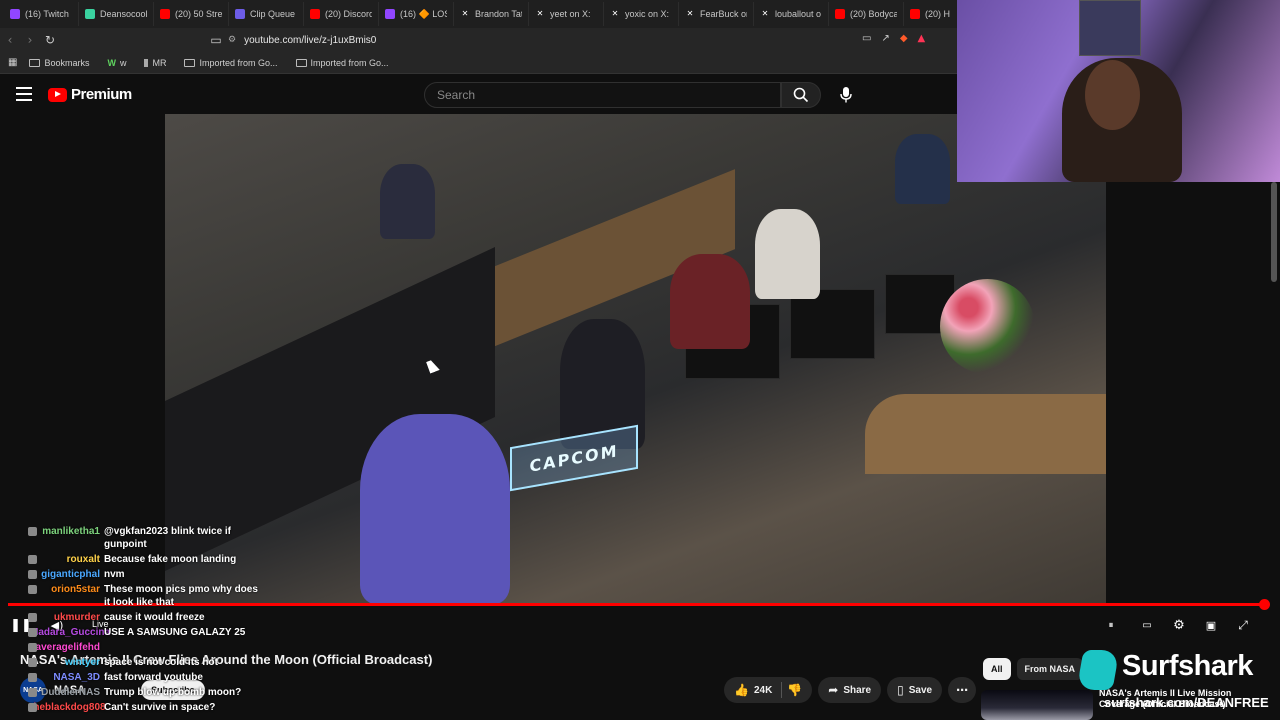 The width and height of the screenshot is (1280, 720). I want to click on chat-username: averagelifehd, so click(67, 647).